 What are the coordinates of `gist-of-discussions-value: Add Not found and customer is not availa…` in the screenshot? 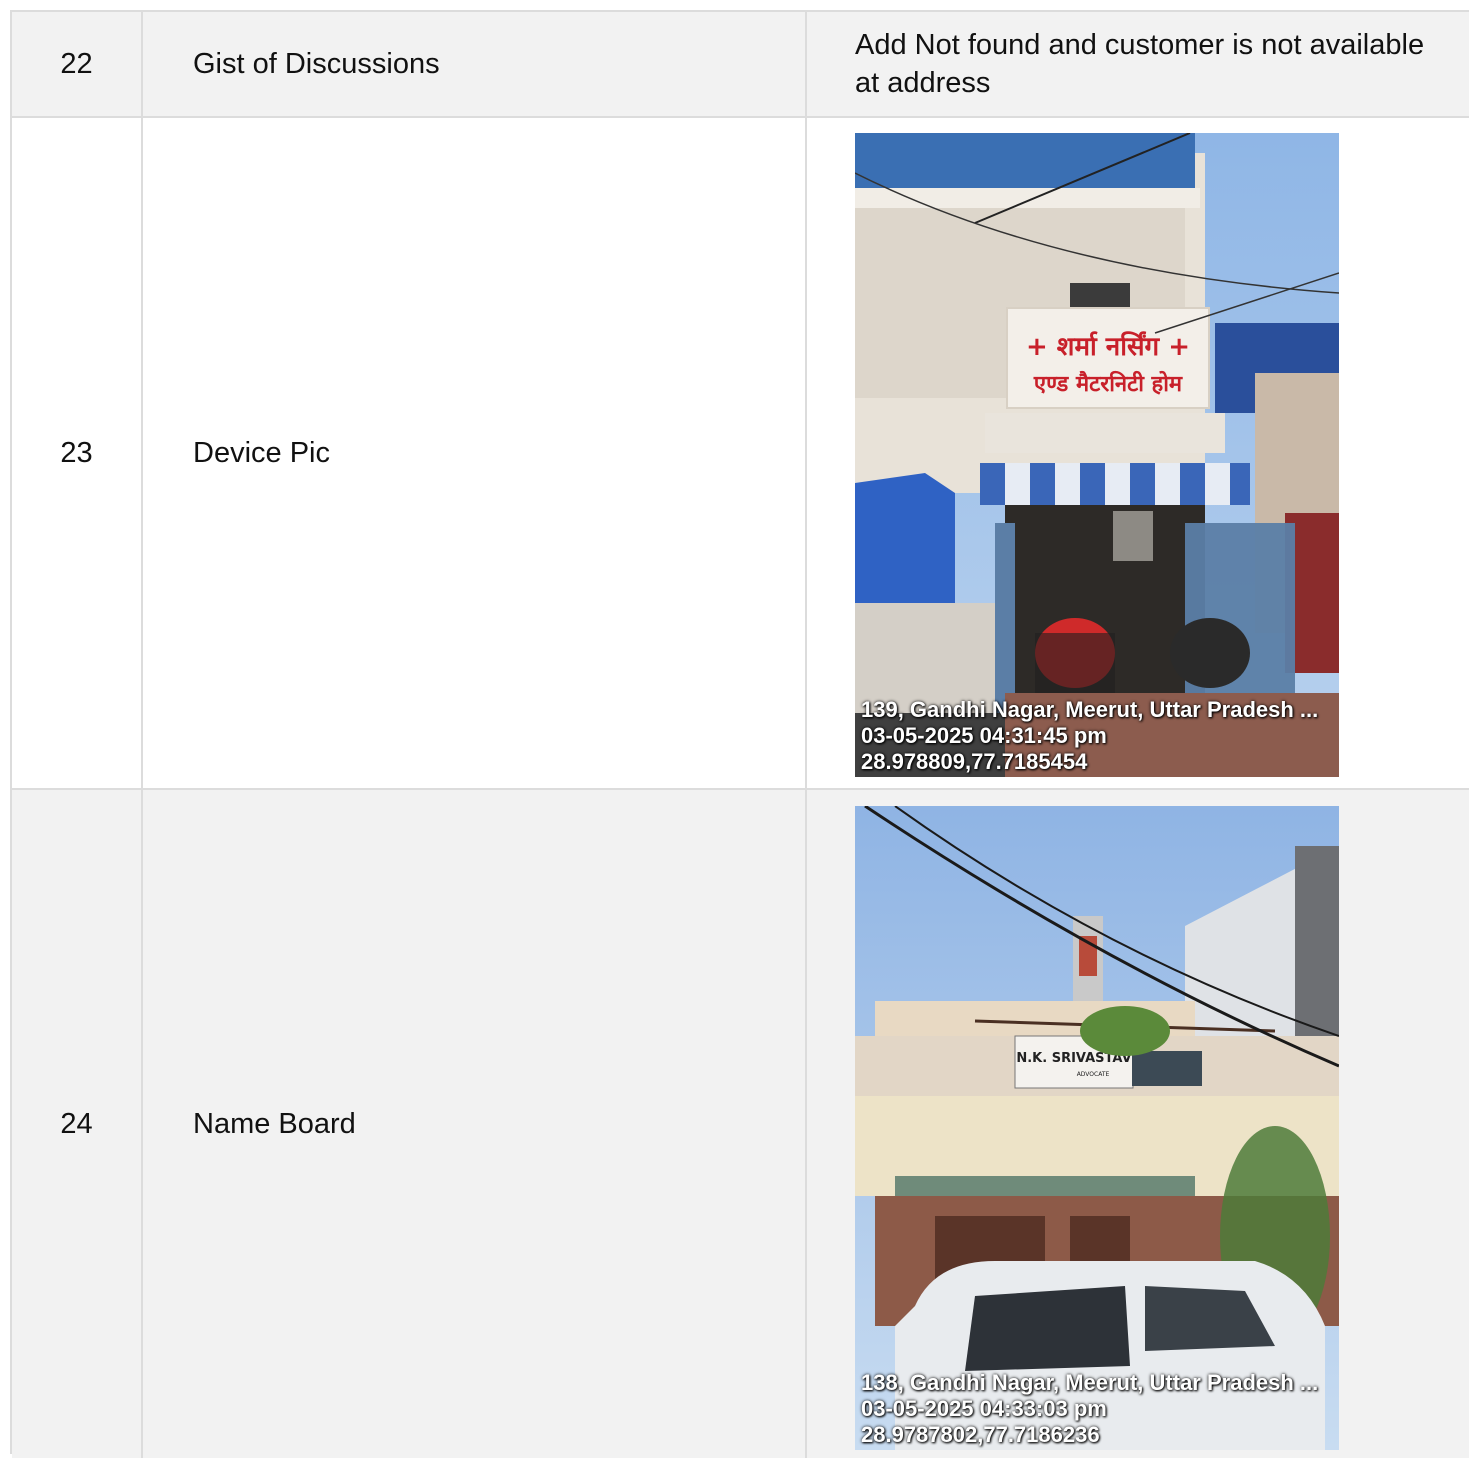 It's located at (1140, 64).